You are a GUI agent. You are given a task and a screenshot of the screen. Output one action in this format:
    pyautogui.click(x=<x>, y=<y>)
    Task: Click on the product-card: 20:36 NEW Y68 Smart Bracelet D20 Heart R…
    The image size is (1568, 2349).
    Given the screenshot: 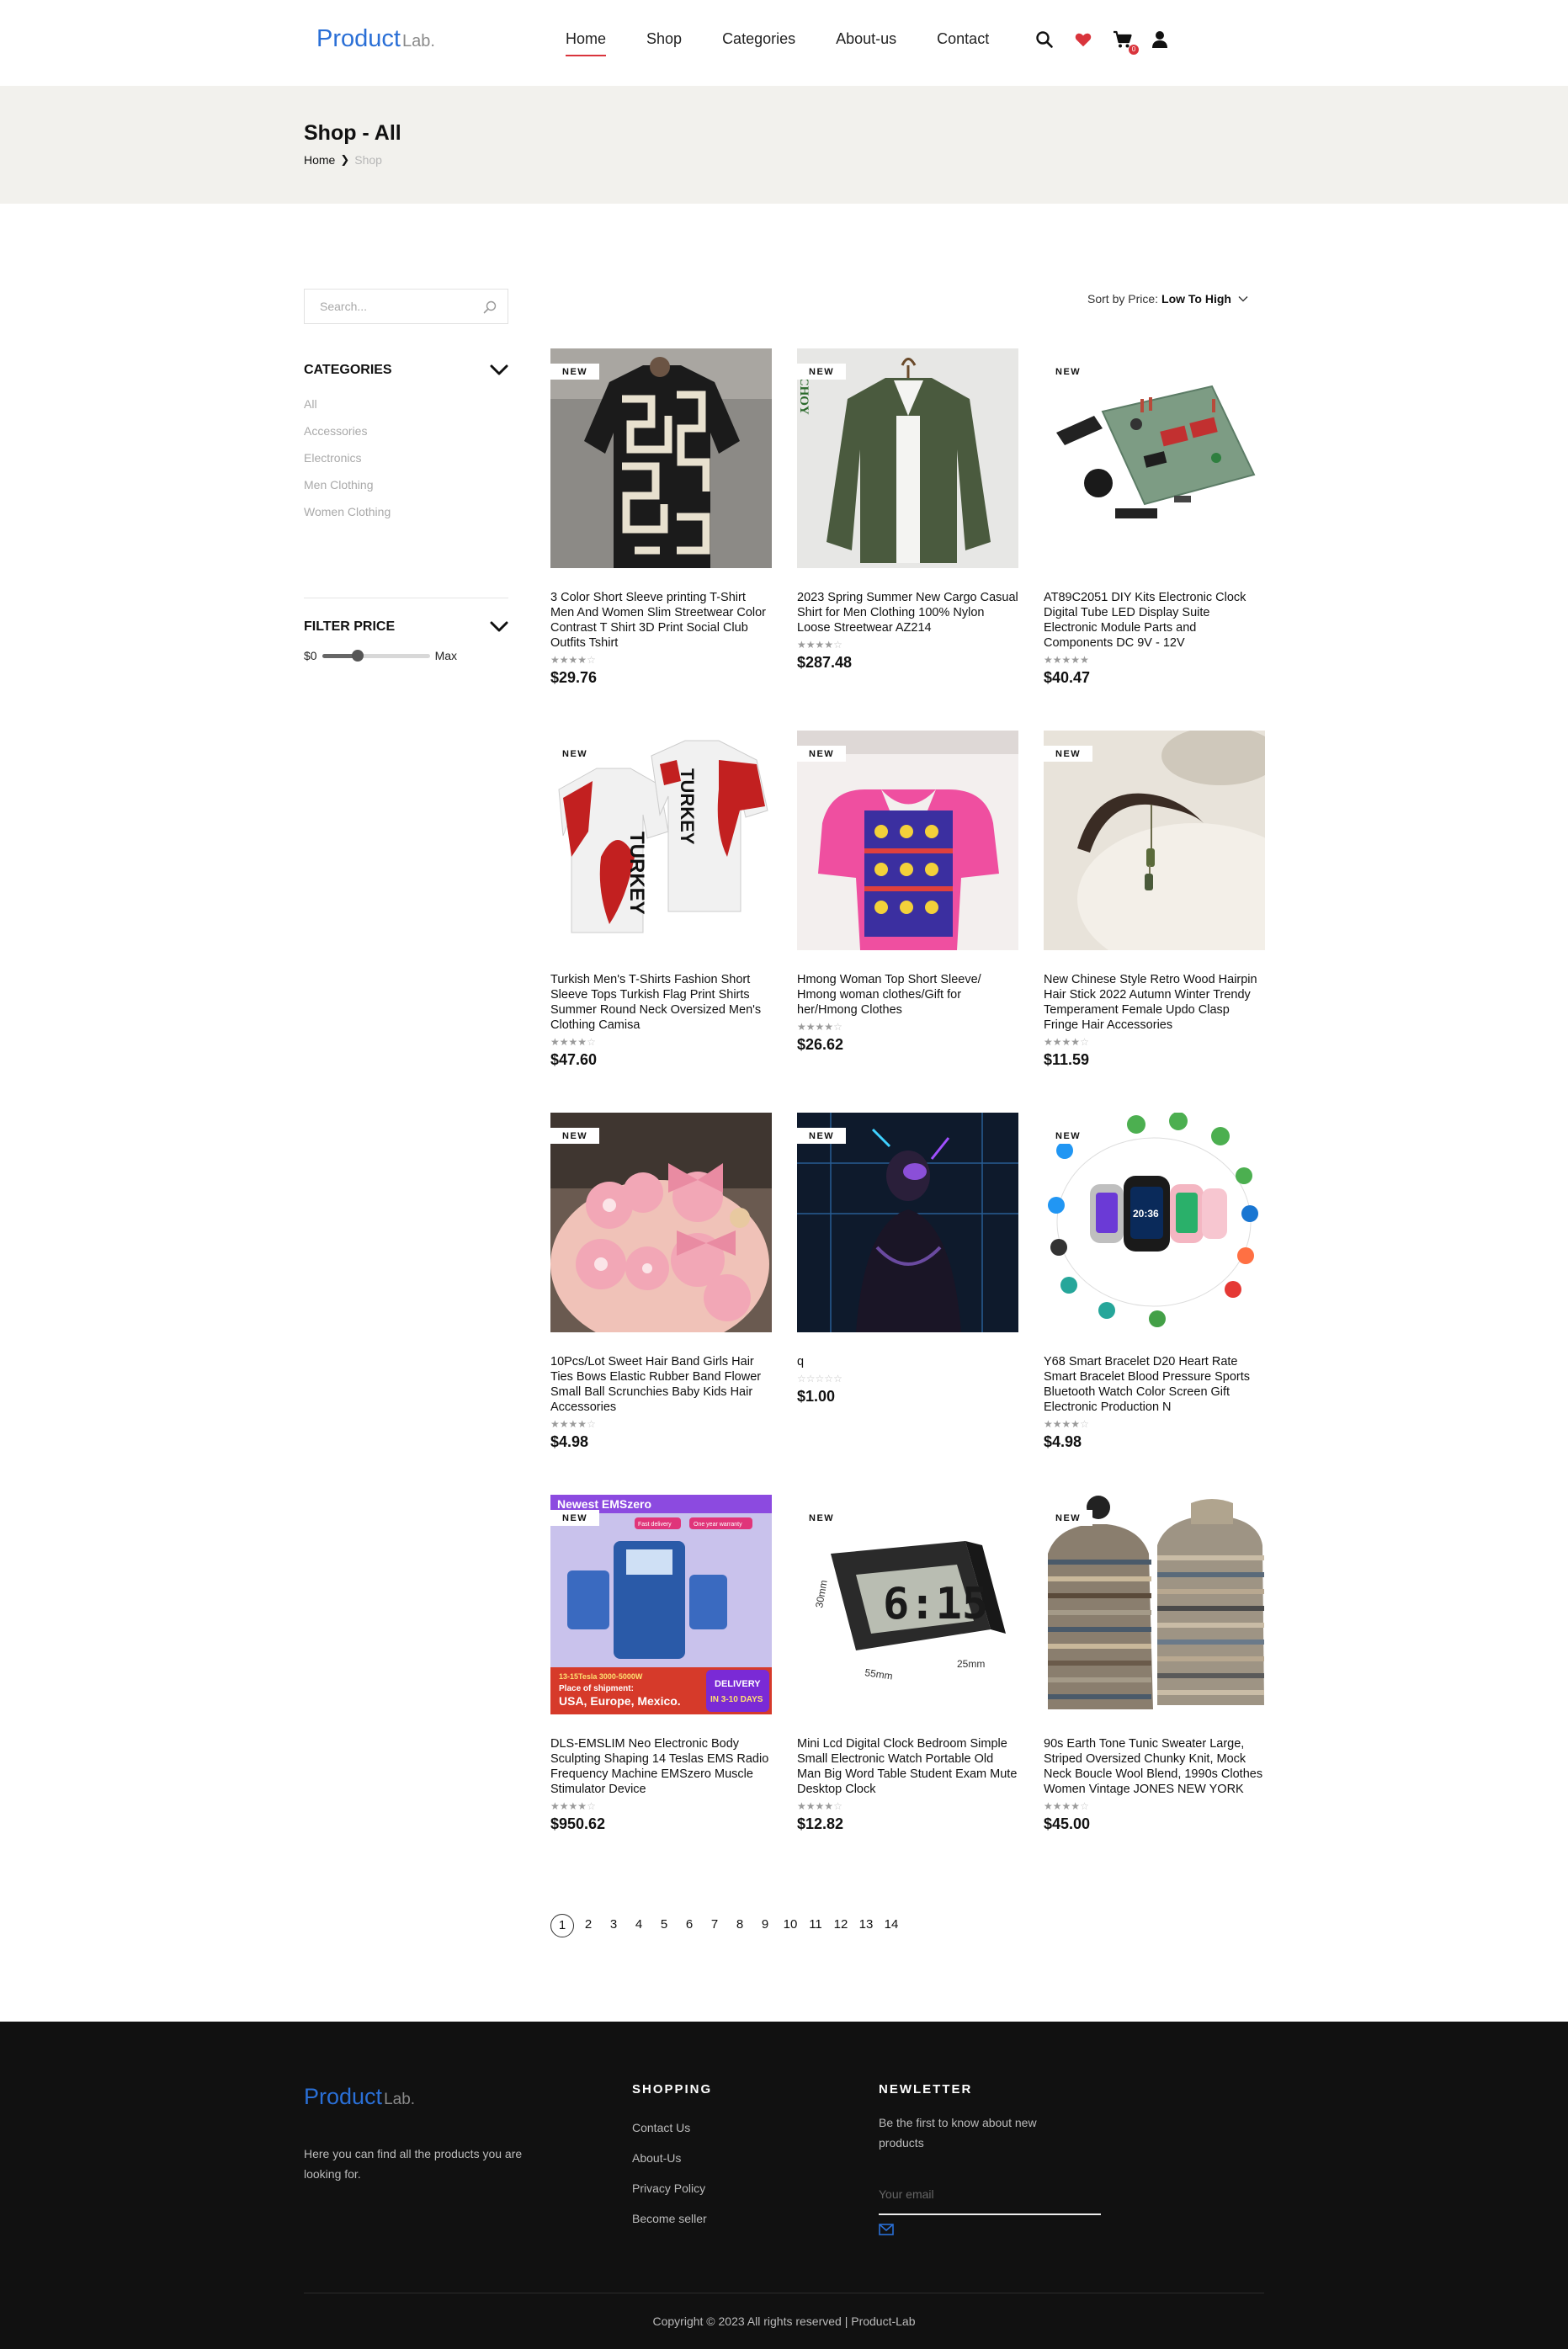 What is the action you would take?
    pyautogui.click(x=1154, y=1304)
    